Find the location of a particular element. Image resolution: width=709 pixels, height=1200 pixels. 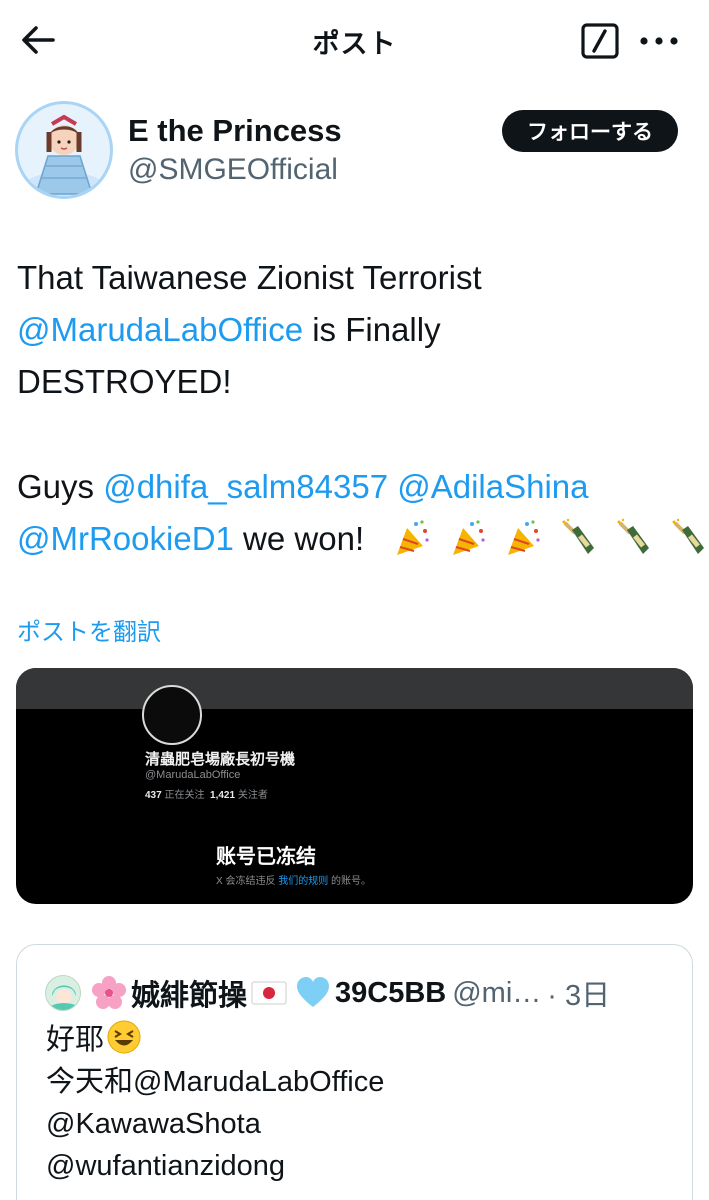

mention-link: @MrRookieD1 is located at coordinates (125, 538).